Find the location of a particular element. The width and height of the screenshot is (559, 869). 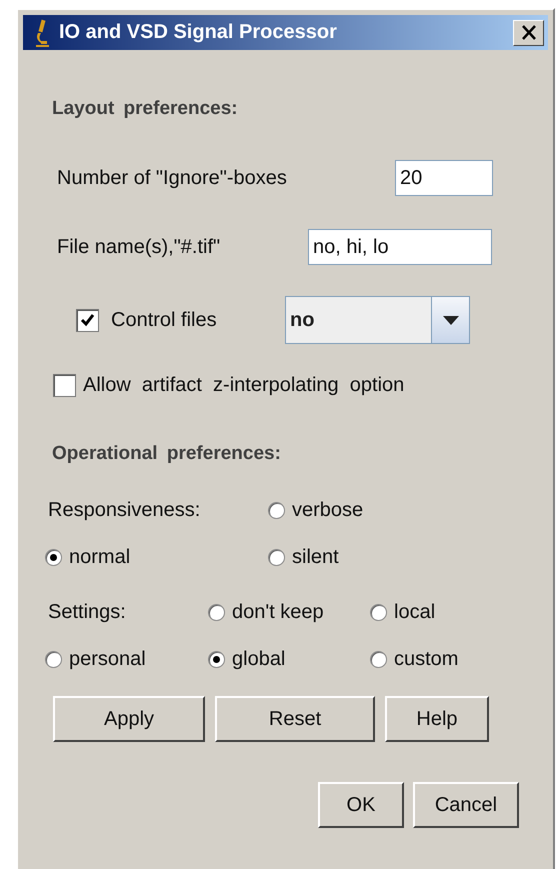

caret-icon is located at coordinates (450, 320).